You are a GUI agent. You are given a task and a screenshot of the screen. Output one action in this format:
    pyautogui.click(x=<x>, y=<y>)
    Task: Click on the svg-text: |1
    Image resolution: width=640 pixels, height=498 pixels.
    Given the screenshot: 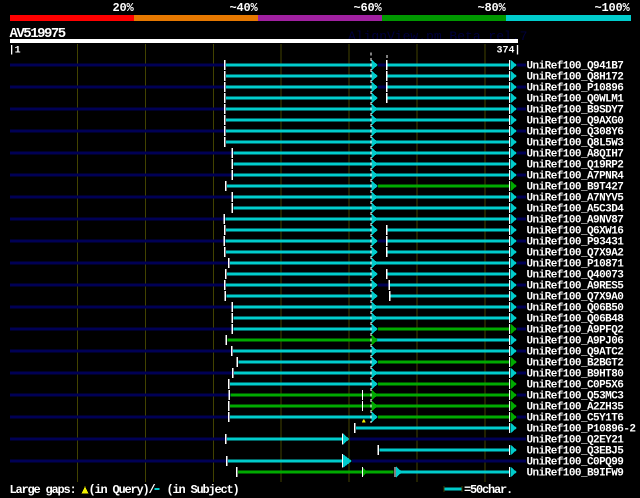 What is the action you would take?
    pyautogui.click(x=15, y=50)
    